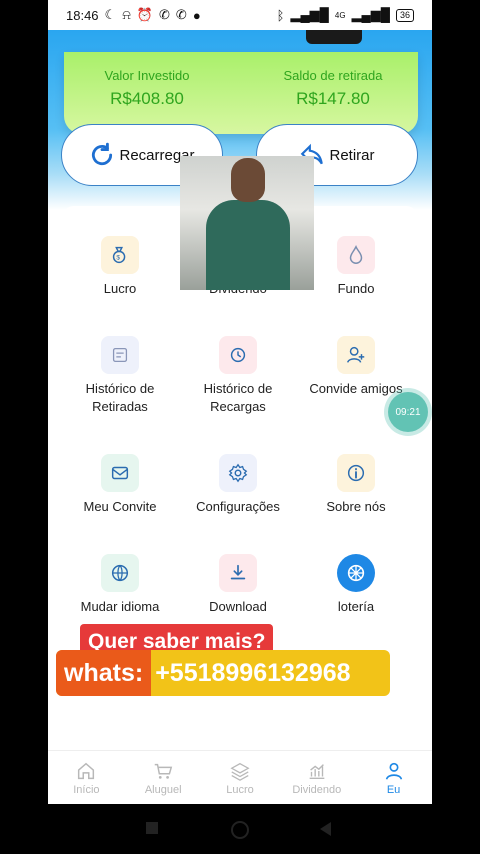  I want to click on menu-item-label: Fundo, so click(356, 288).